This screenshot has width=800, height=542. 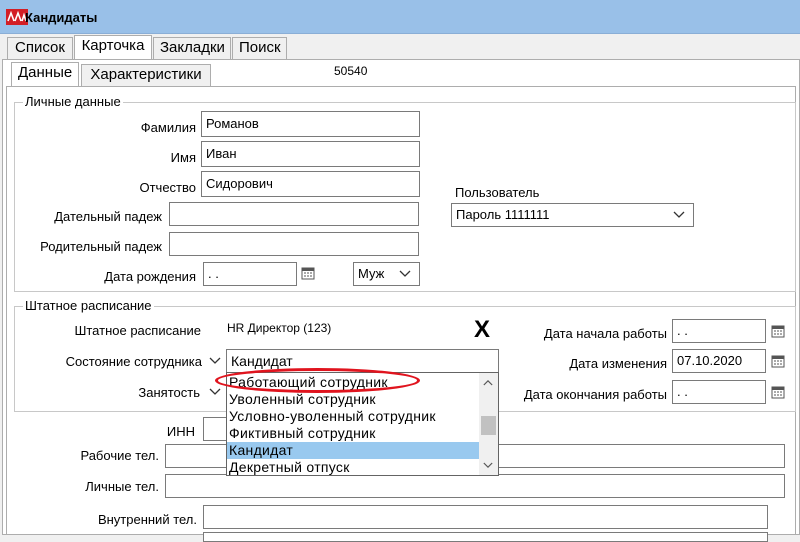 What do you see at coordinates (183, 157) in the screenshot?
I see `first-name-label: Имя` at bounding box center [183, 157].